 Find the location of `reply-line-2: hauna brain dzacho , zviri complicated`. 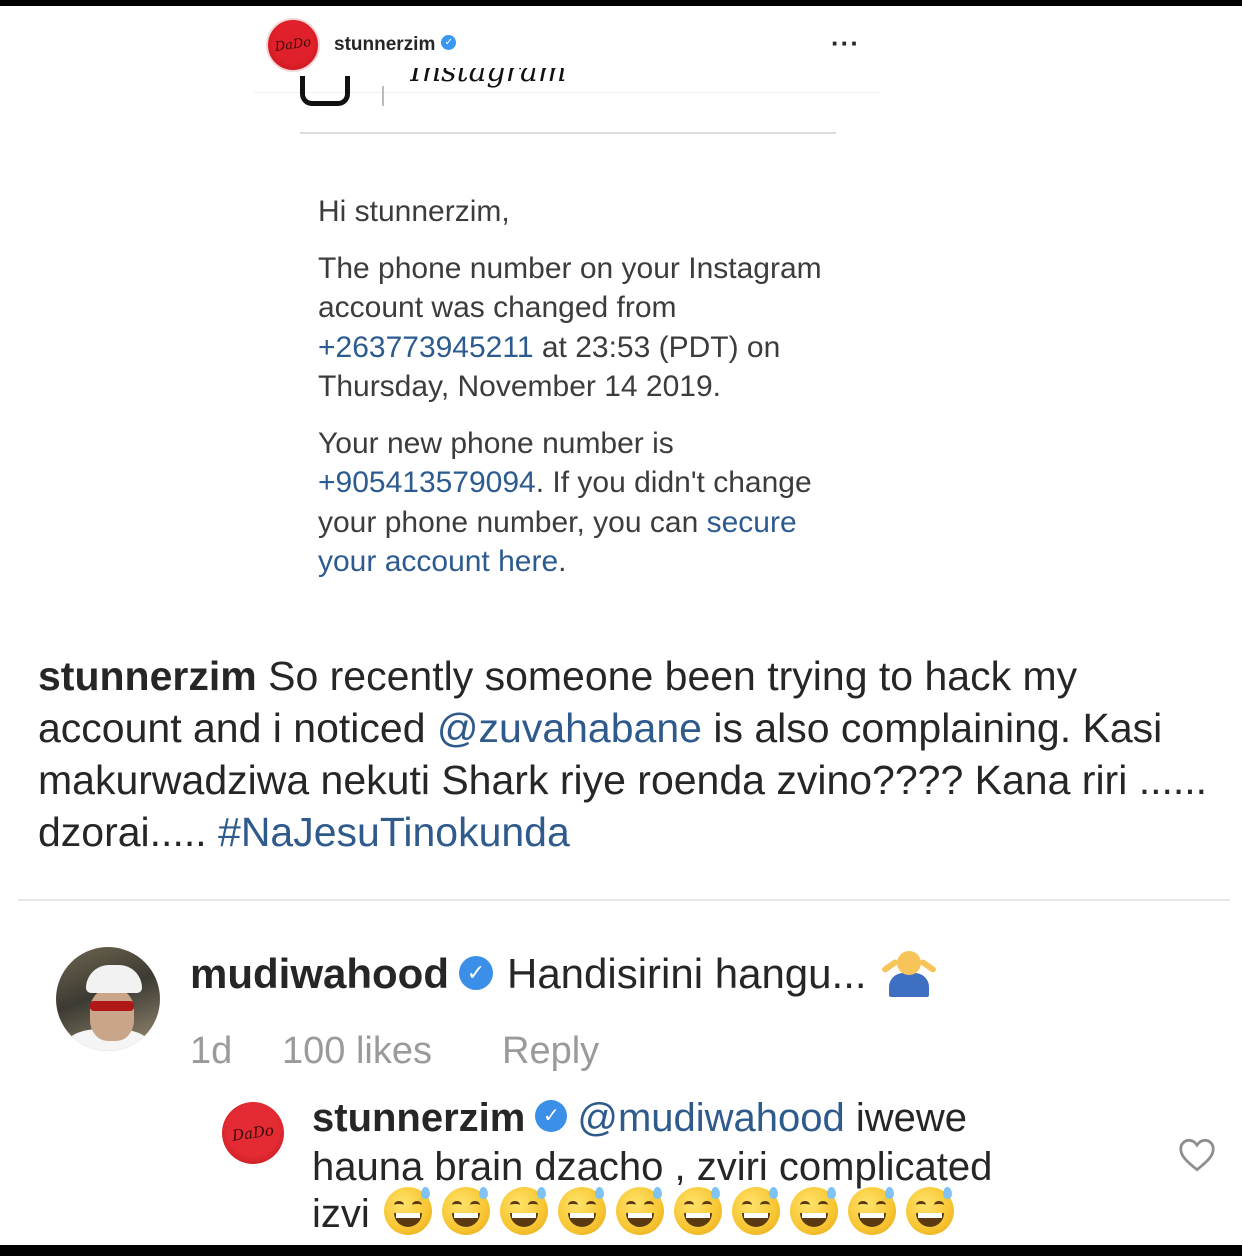

reply-line-2: hauna brain dzacho , zviri complicated is located at coordinates (652, 1167).